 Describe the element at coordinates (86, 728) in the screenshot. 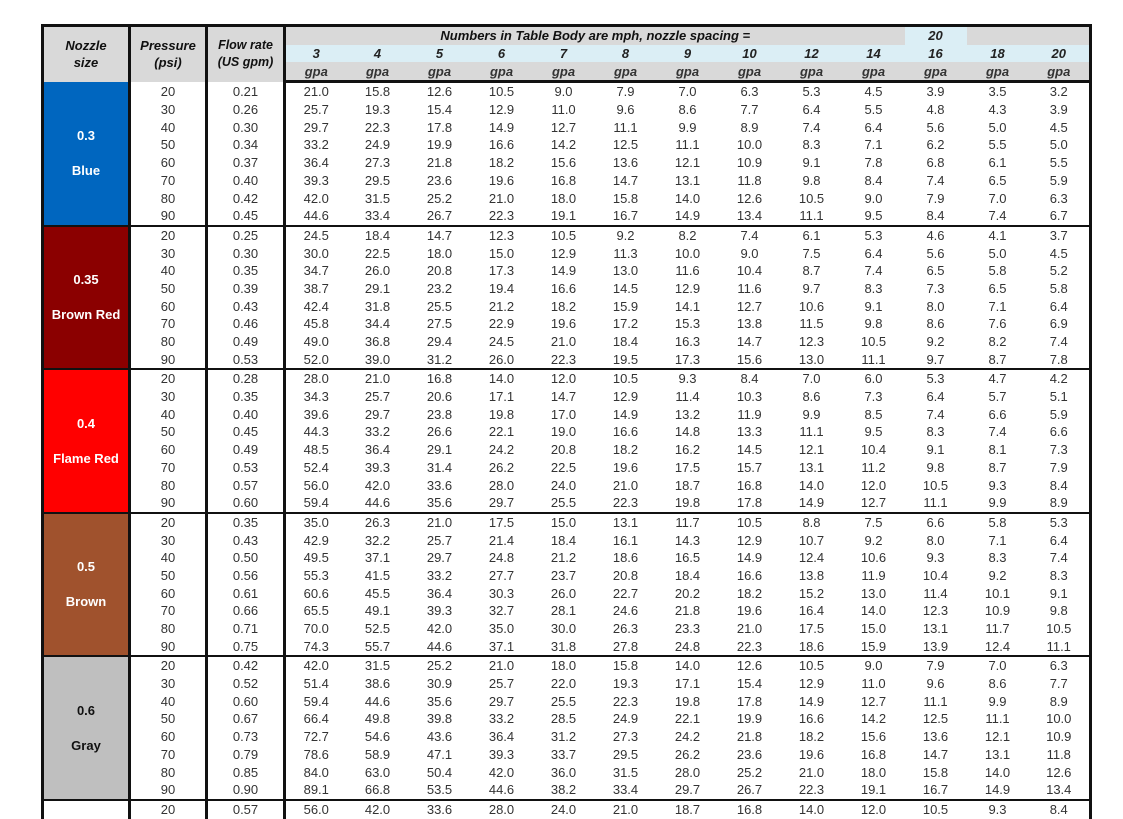

I see `nozzle-size-cell: 0.6 Gray` at that location.